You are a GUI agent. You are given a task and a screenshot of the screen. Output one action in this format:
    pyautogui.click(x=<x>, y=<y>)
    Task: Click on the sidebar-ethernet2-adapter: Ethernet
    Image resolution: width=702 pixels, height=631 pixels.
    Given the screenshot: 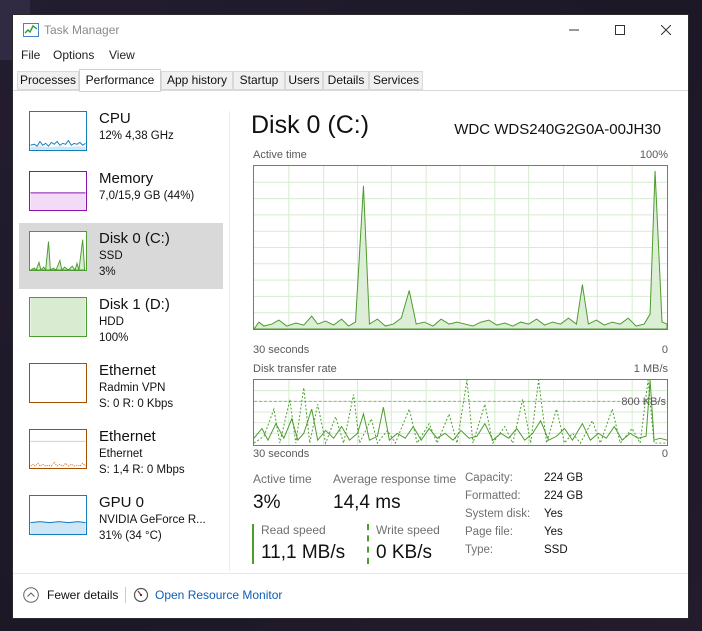 What is the action you would take?
    pyautogui.click(x=121, y=454)
    